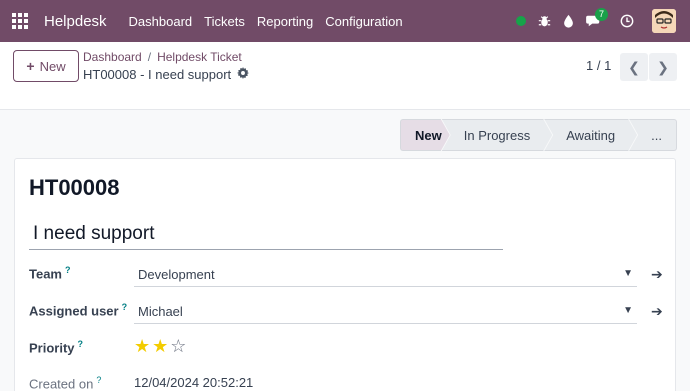 This screenshot has height=391, width=690. What do you see at coordinates (78, 310) in the screenshot?
I see `assigned-user-label: Assigned user?` at bounding box center [78, 310].